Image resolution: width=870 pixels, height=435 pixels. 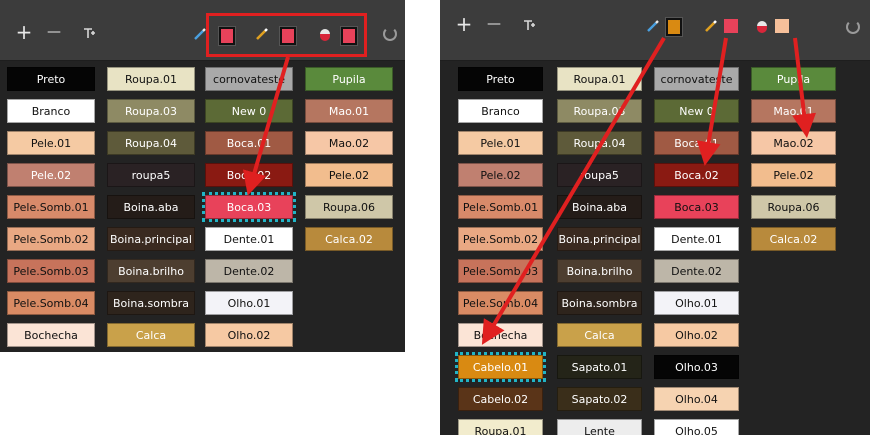 I want to click on arrow-to-boca03, so click(x=266, y=126).